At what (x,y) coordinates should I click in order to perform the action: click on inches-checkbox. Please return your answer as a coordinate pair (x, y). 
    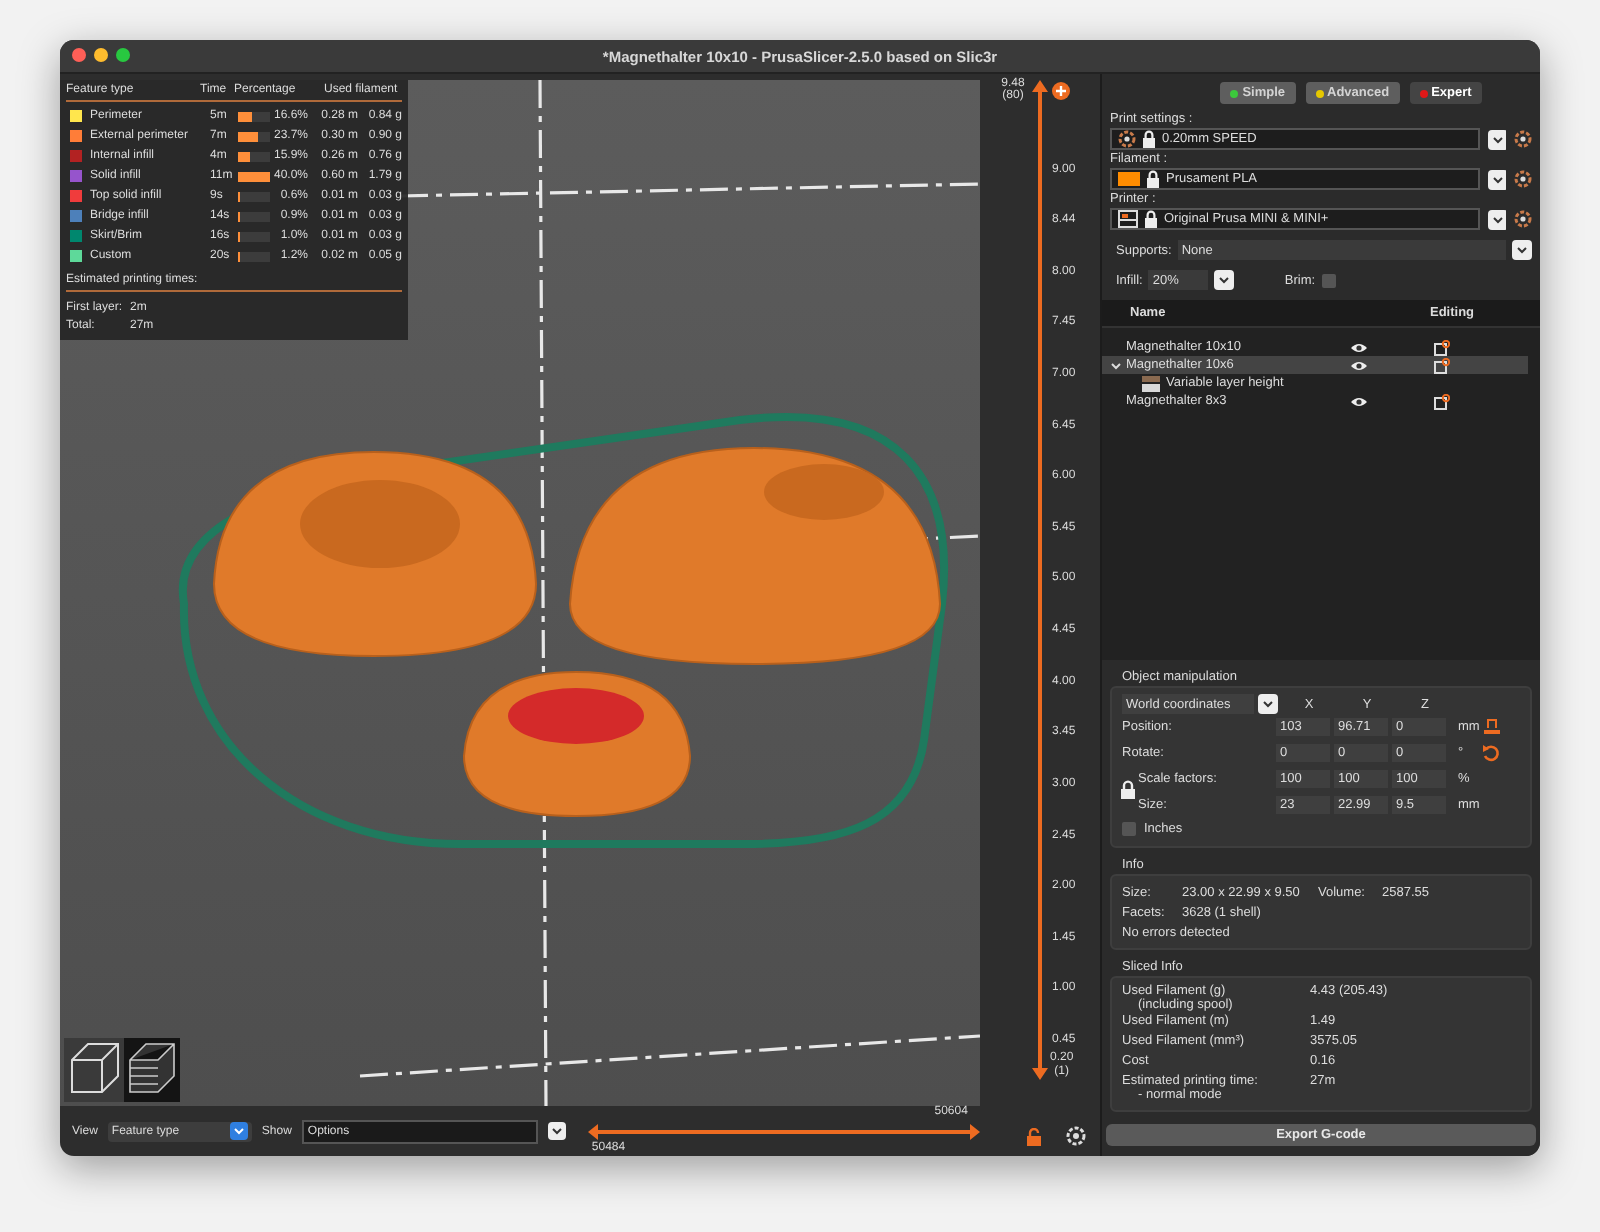
    Looking at the image, I should click on (1129, 829).